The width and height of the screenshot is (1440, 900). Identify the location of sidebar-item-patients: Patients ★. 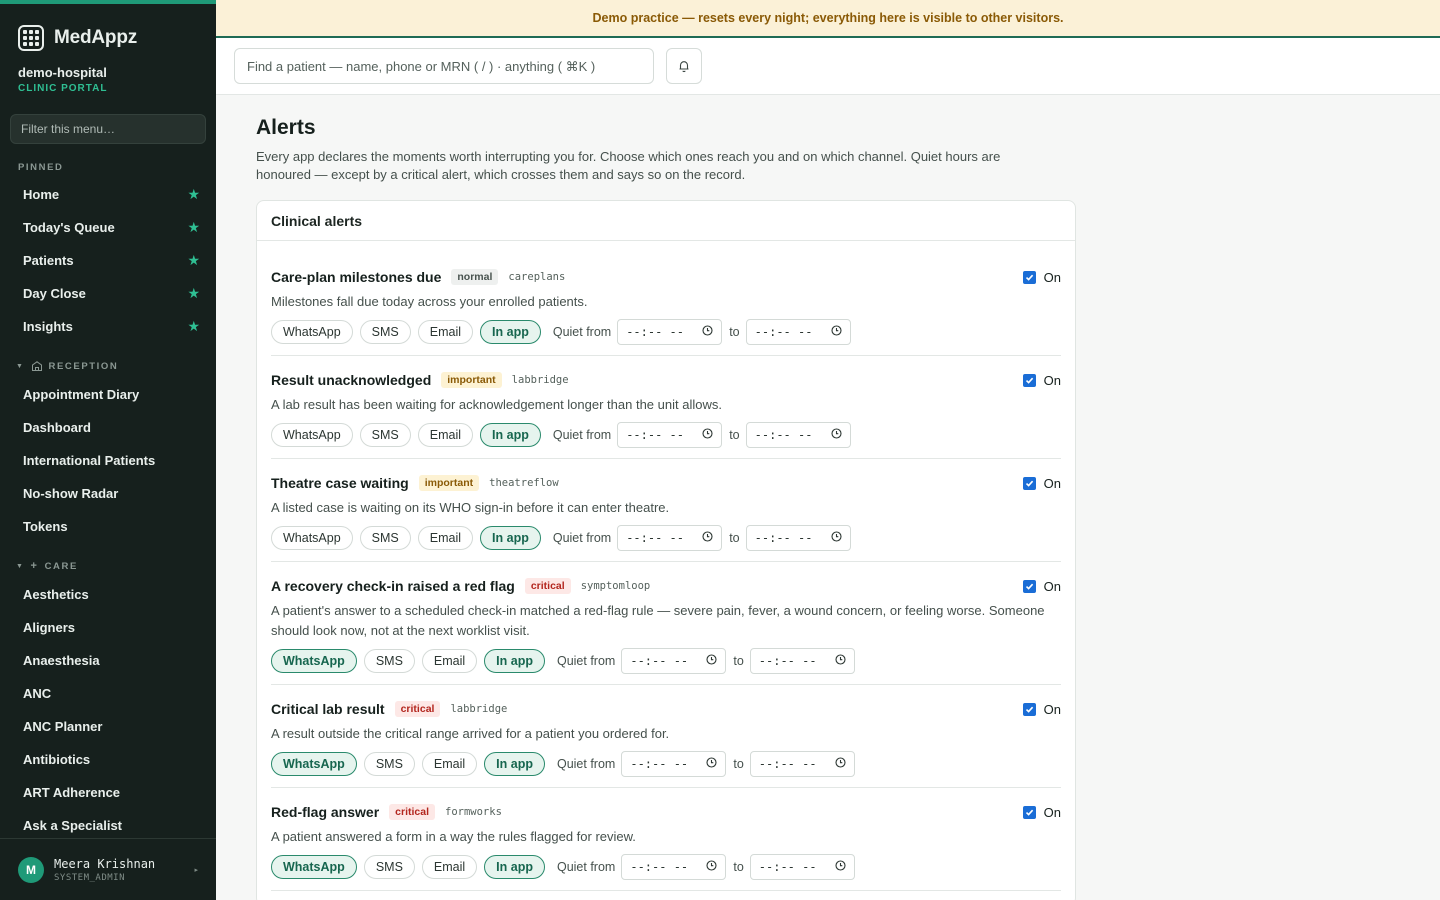
(108, 260).